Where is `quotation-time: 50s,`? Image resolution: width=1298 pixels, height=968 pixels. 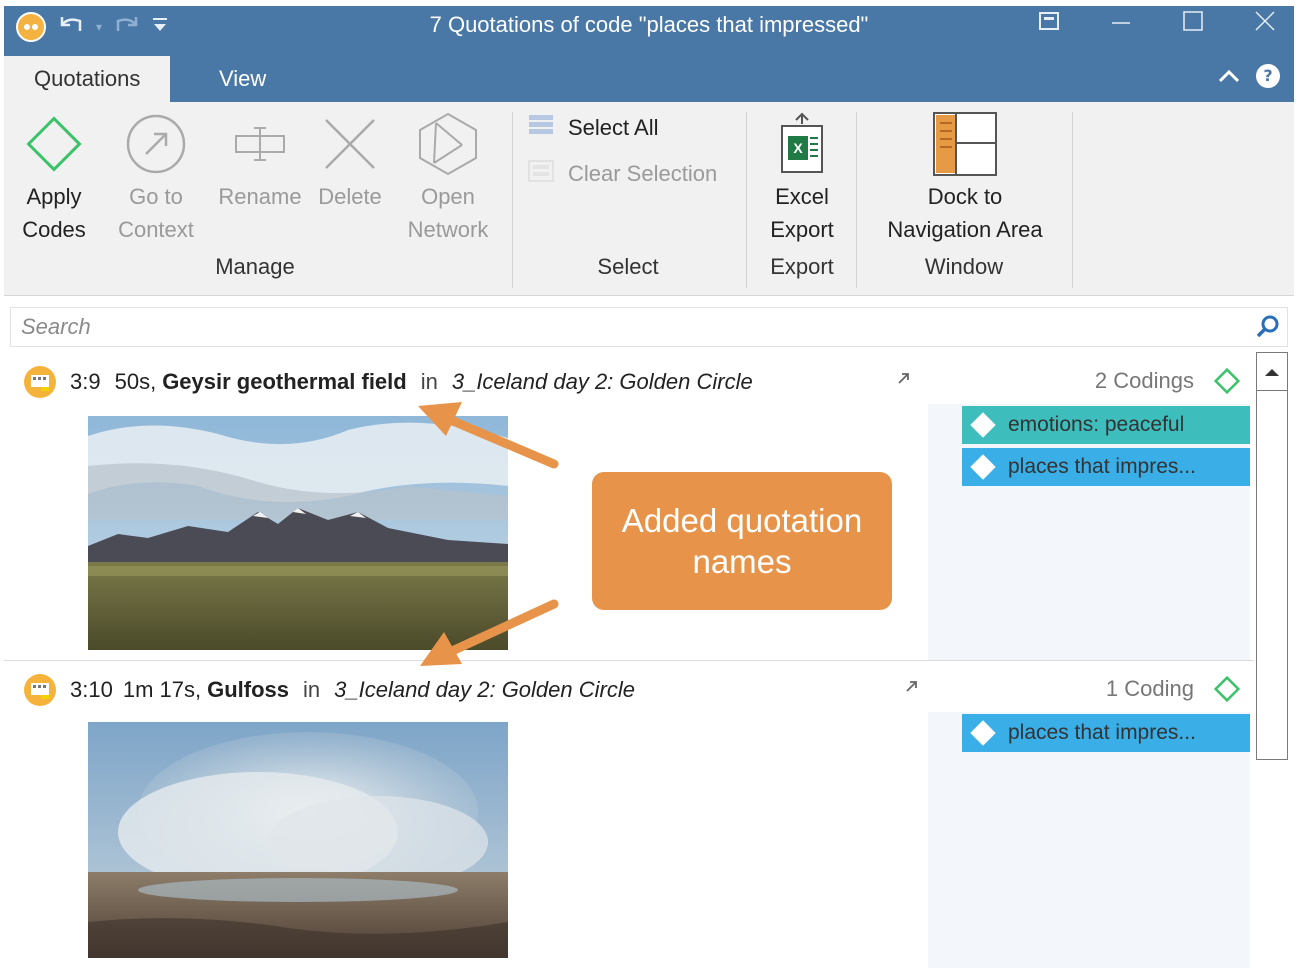
quotation-time: 50s, is located at coordinates (135, 381).